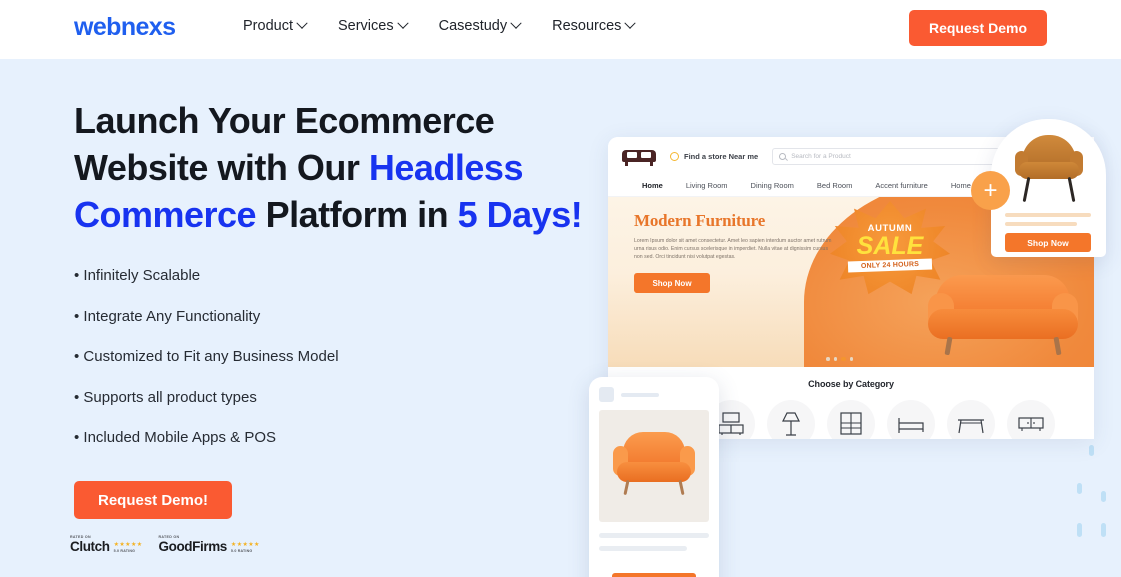 The image size is (1121, 577). What do you see at coordinates (834, 185) in the screenshot?
I see `mockup-nav-bed-room: Bed Room` at bounding box center [834, 185].